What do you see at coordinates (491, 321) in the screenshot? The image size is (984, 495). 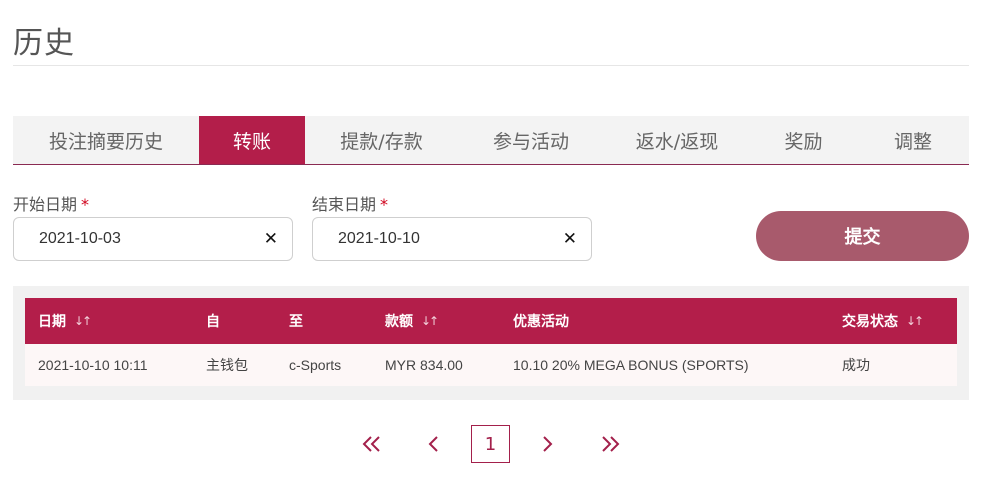 I see `table-header: 日期 ↓↑ 自 至 款额 ↓↑ 优惠活动 交易状态 ↓↑` at bounding box center [491, 321].